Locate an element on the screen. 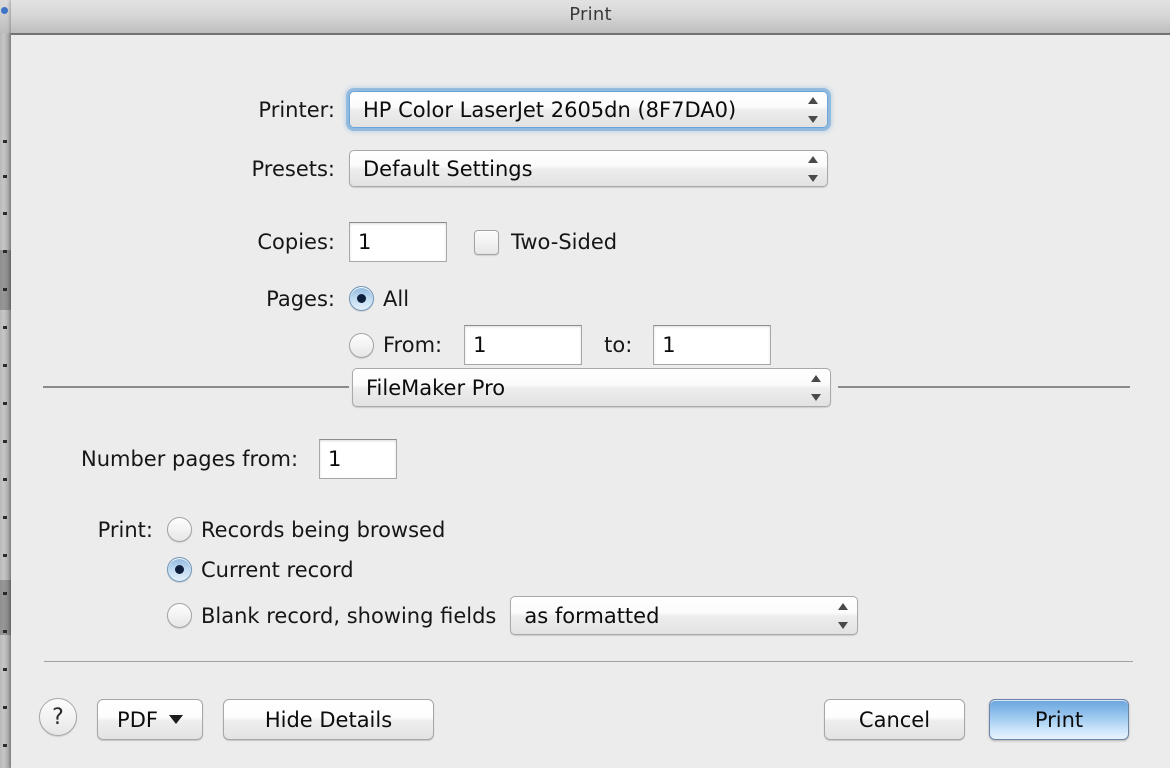 This screenshot has width=1170, height=768. presets-row: Presets: Default Settings is located at coordinates (426, 168).